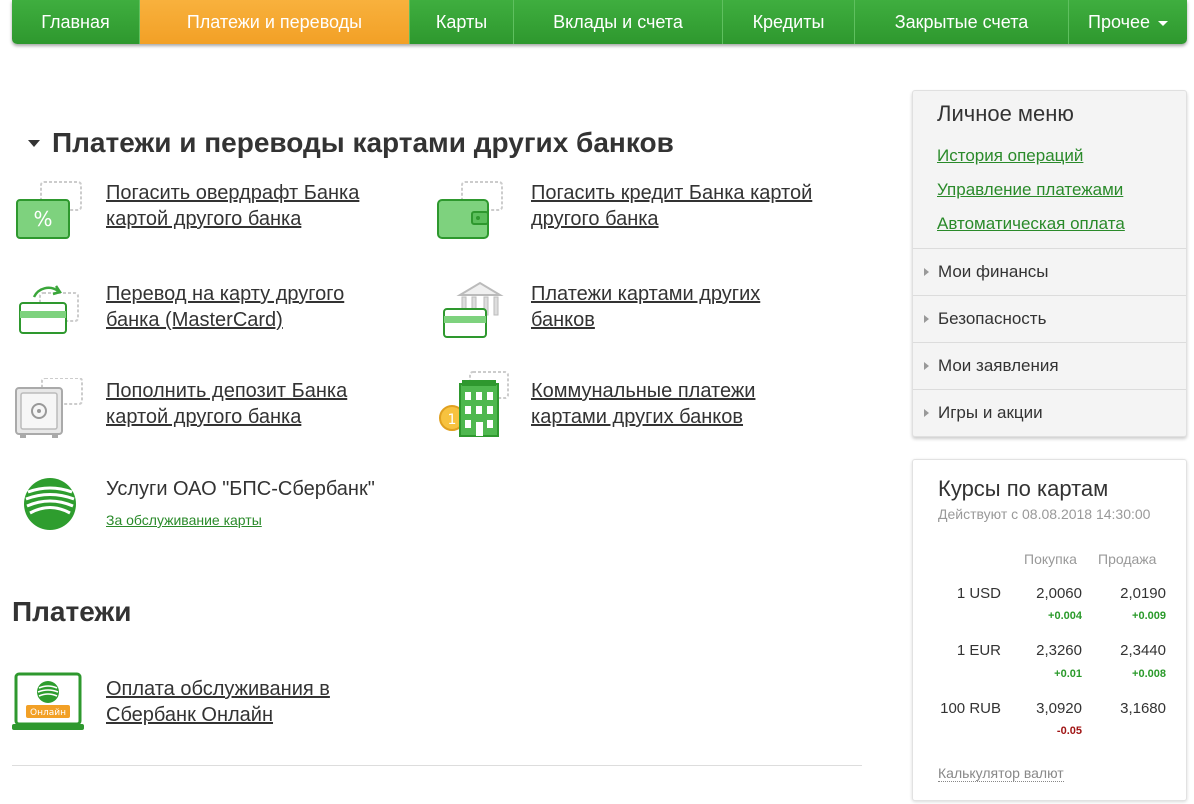 The width and height of the screenshot is (1194, 804). Describe the element at coordinates (53, 508) in the screenshot. I see `sberbank-logo-icon` at that location.